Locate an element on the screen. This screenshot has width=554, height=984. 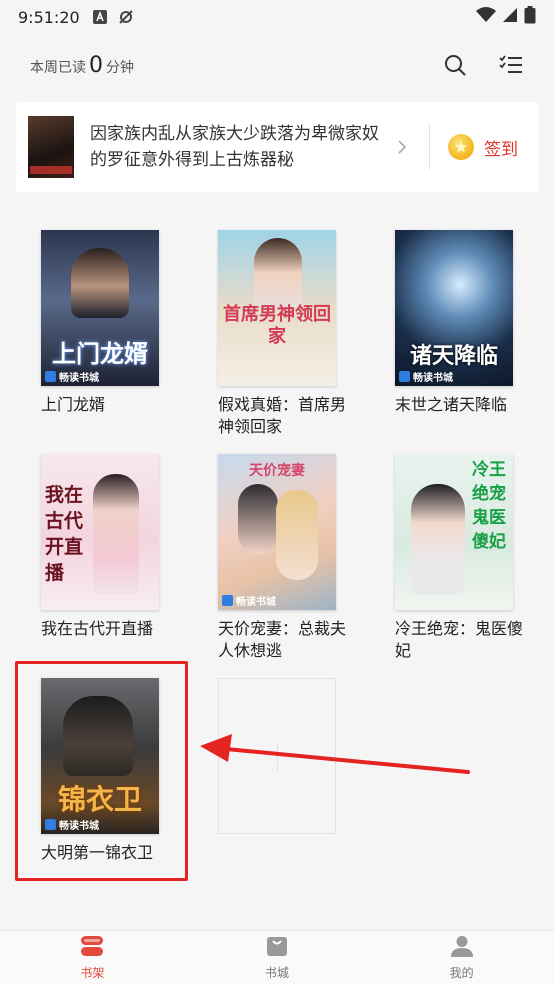
cover-art-title: 上门龙婿 is located at coordinates (100, 353).